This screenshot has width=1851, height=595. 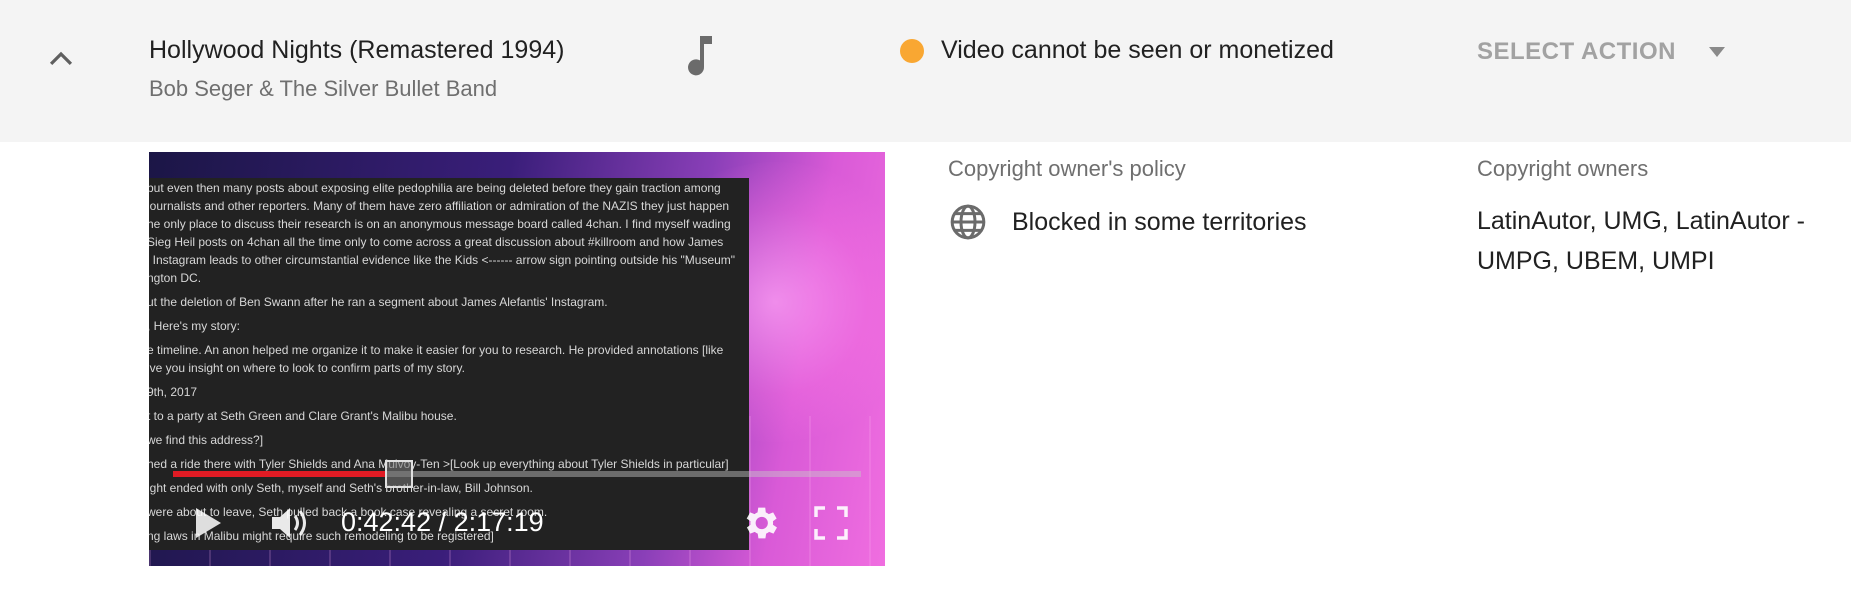 What do you see at coordinates (1067, 168) in the screenshot?
I see `policy-label: Copyright owner's policy` at bounding box center [1067, 168].